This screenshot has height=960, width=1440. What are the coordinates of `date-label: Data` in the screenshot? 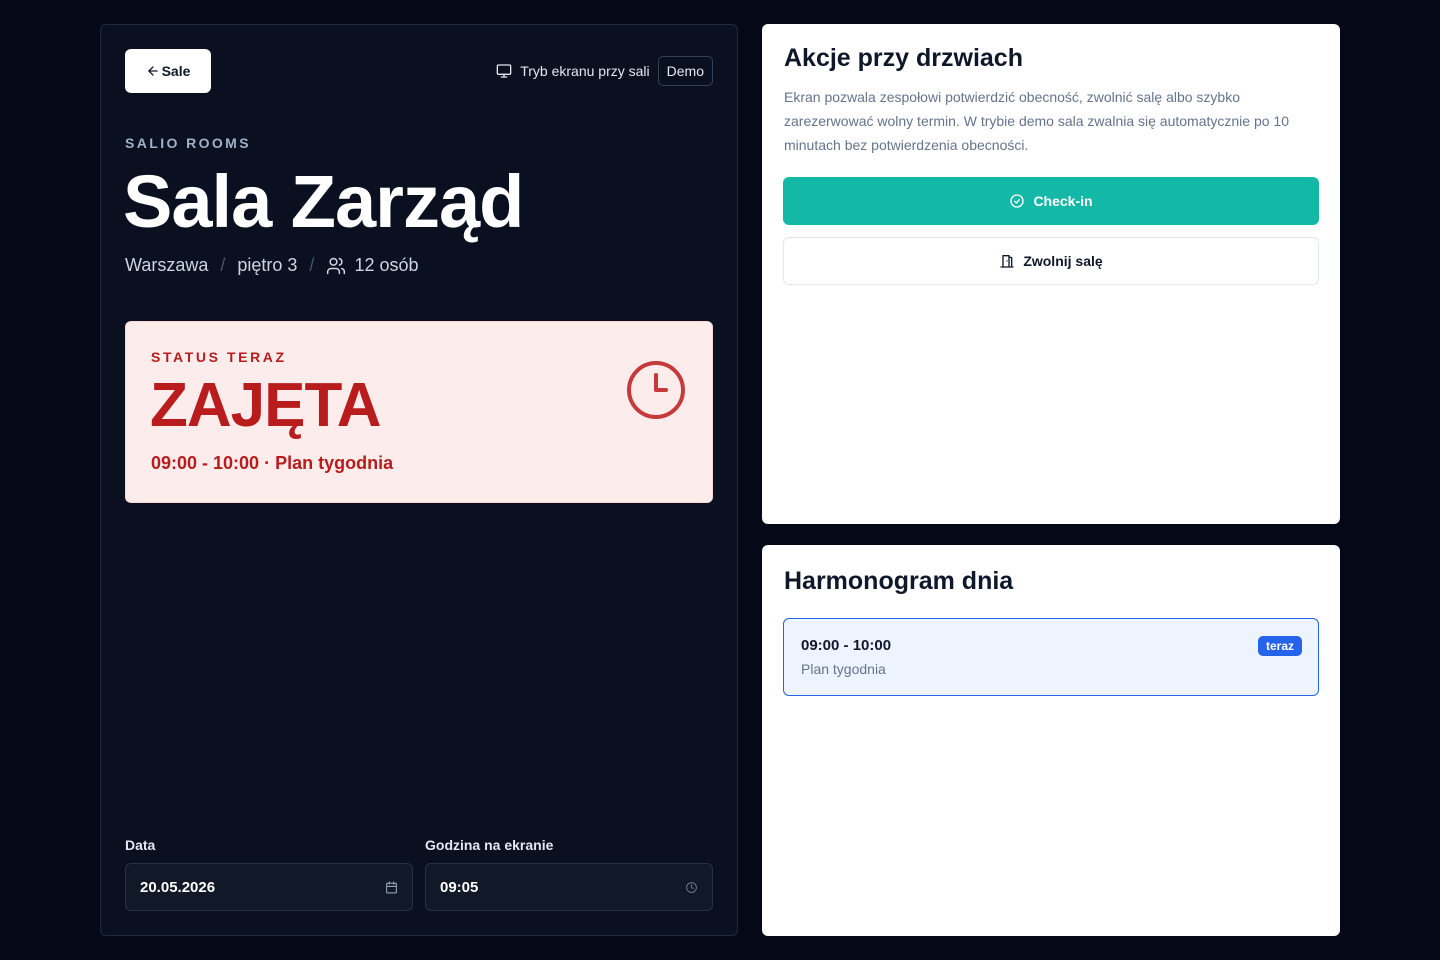 It's located at (140, 845).